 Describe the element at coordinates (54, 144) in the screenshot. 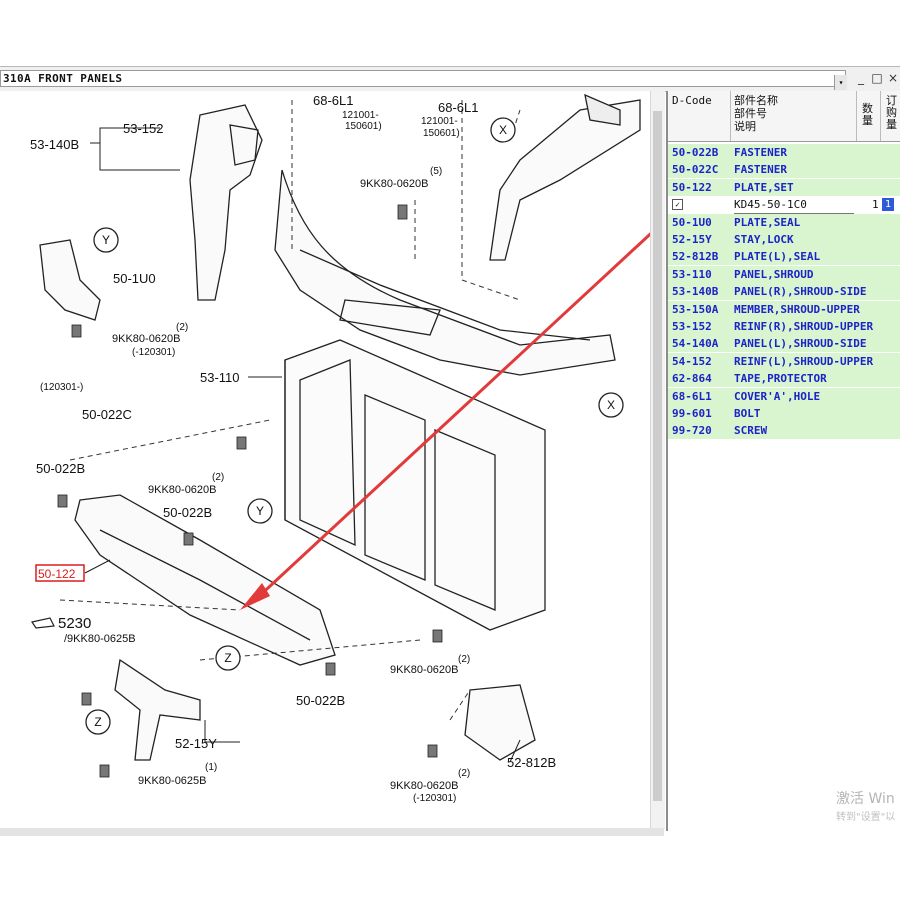

I see `label-53-140B: 53-140B` at that location.